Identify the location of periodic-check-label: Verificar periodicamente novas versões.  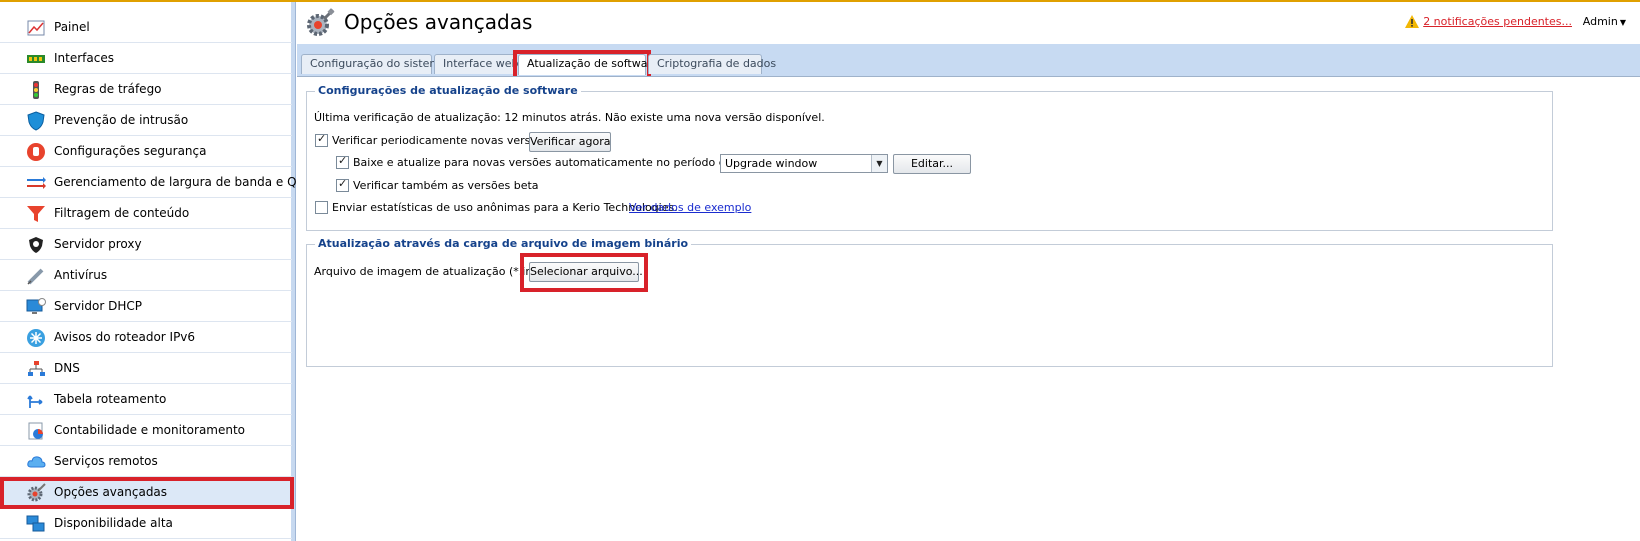
(441, 140).